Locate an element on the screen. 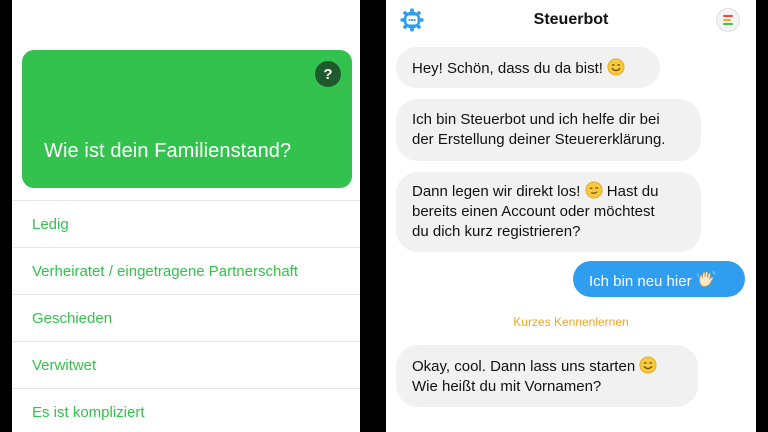 This screenshot has width=768, height=432. question-title: Wie ist dein Familienstand? is located at coordinates (168, 151).